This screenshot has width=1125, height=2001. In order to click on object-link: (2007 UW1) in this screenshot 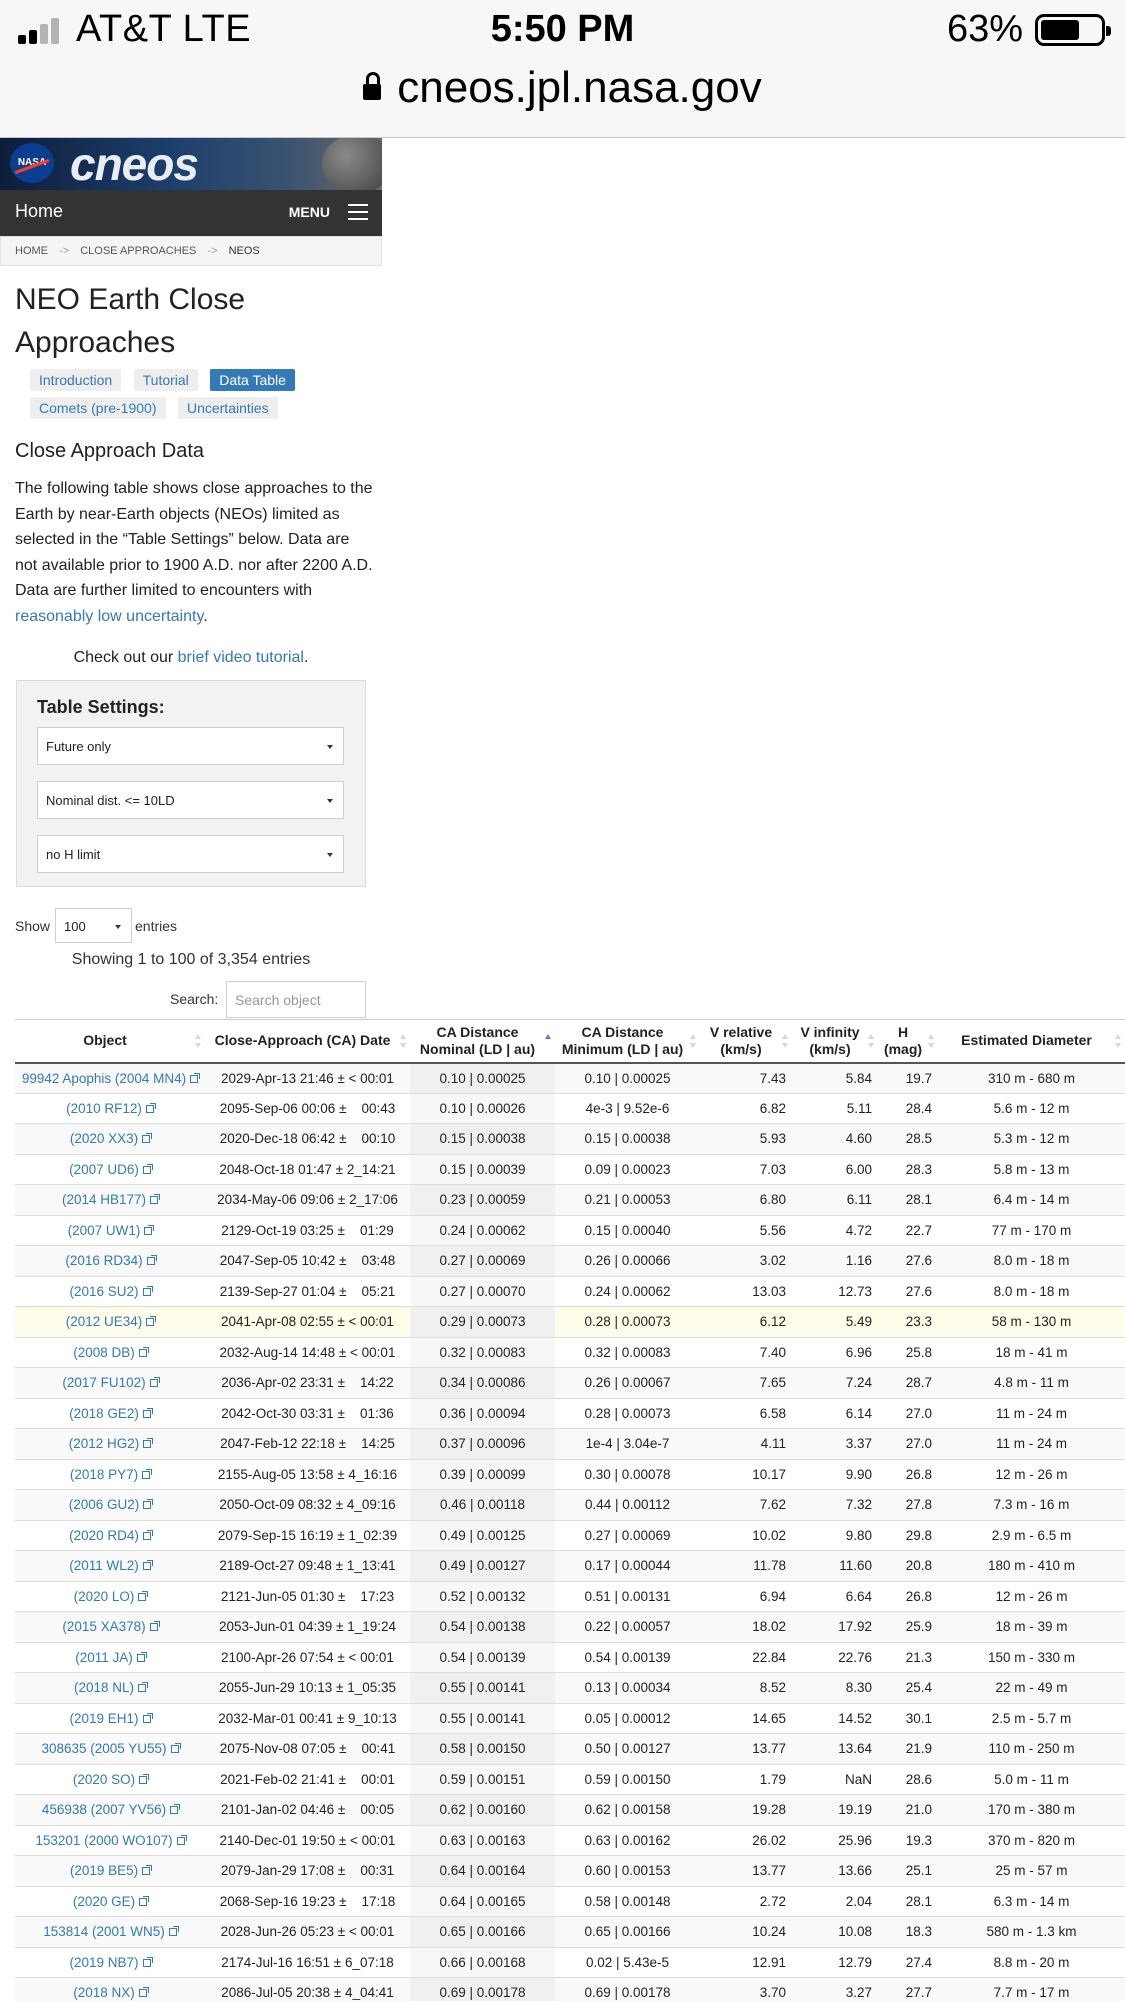, I will do `click(104, 1230)`.